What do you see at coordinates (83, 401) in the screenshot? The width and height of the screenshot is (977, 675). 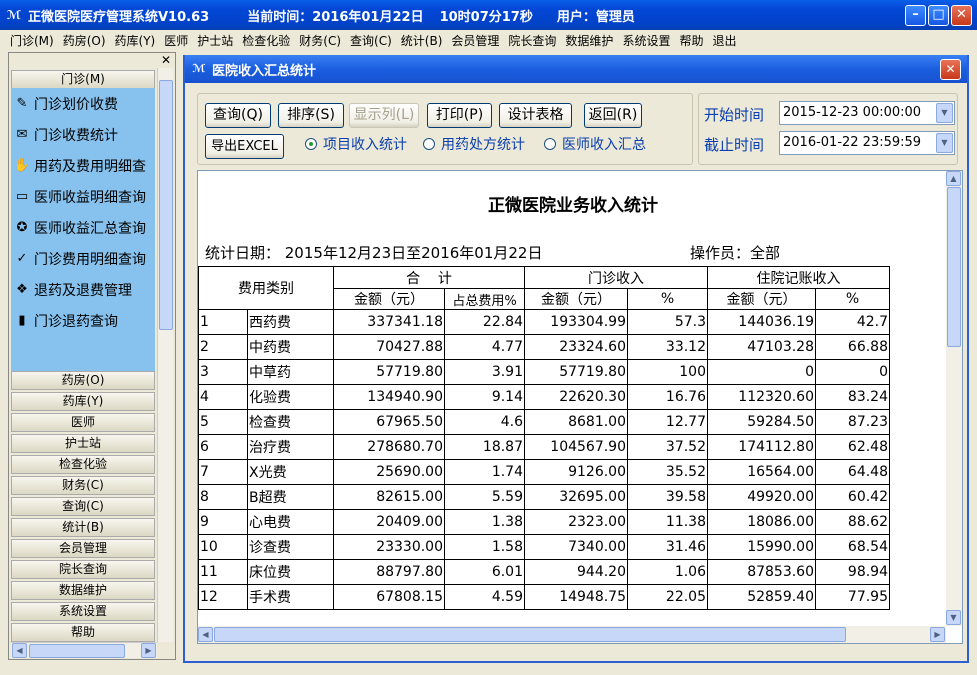 I see `sidebar-group-header: 药库(Y)` at bounding box center [83, 401].